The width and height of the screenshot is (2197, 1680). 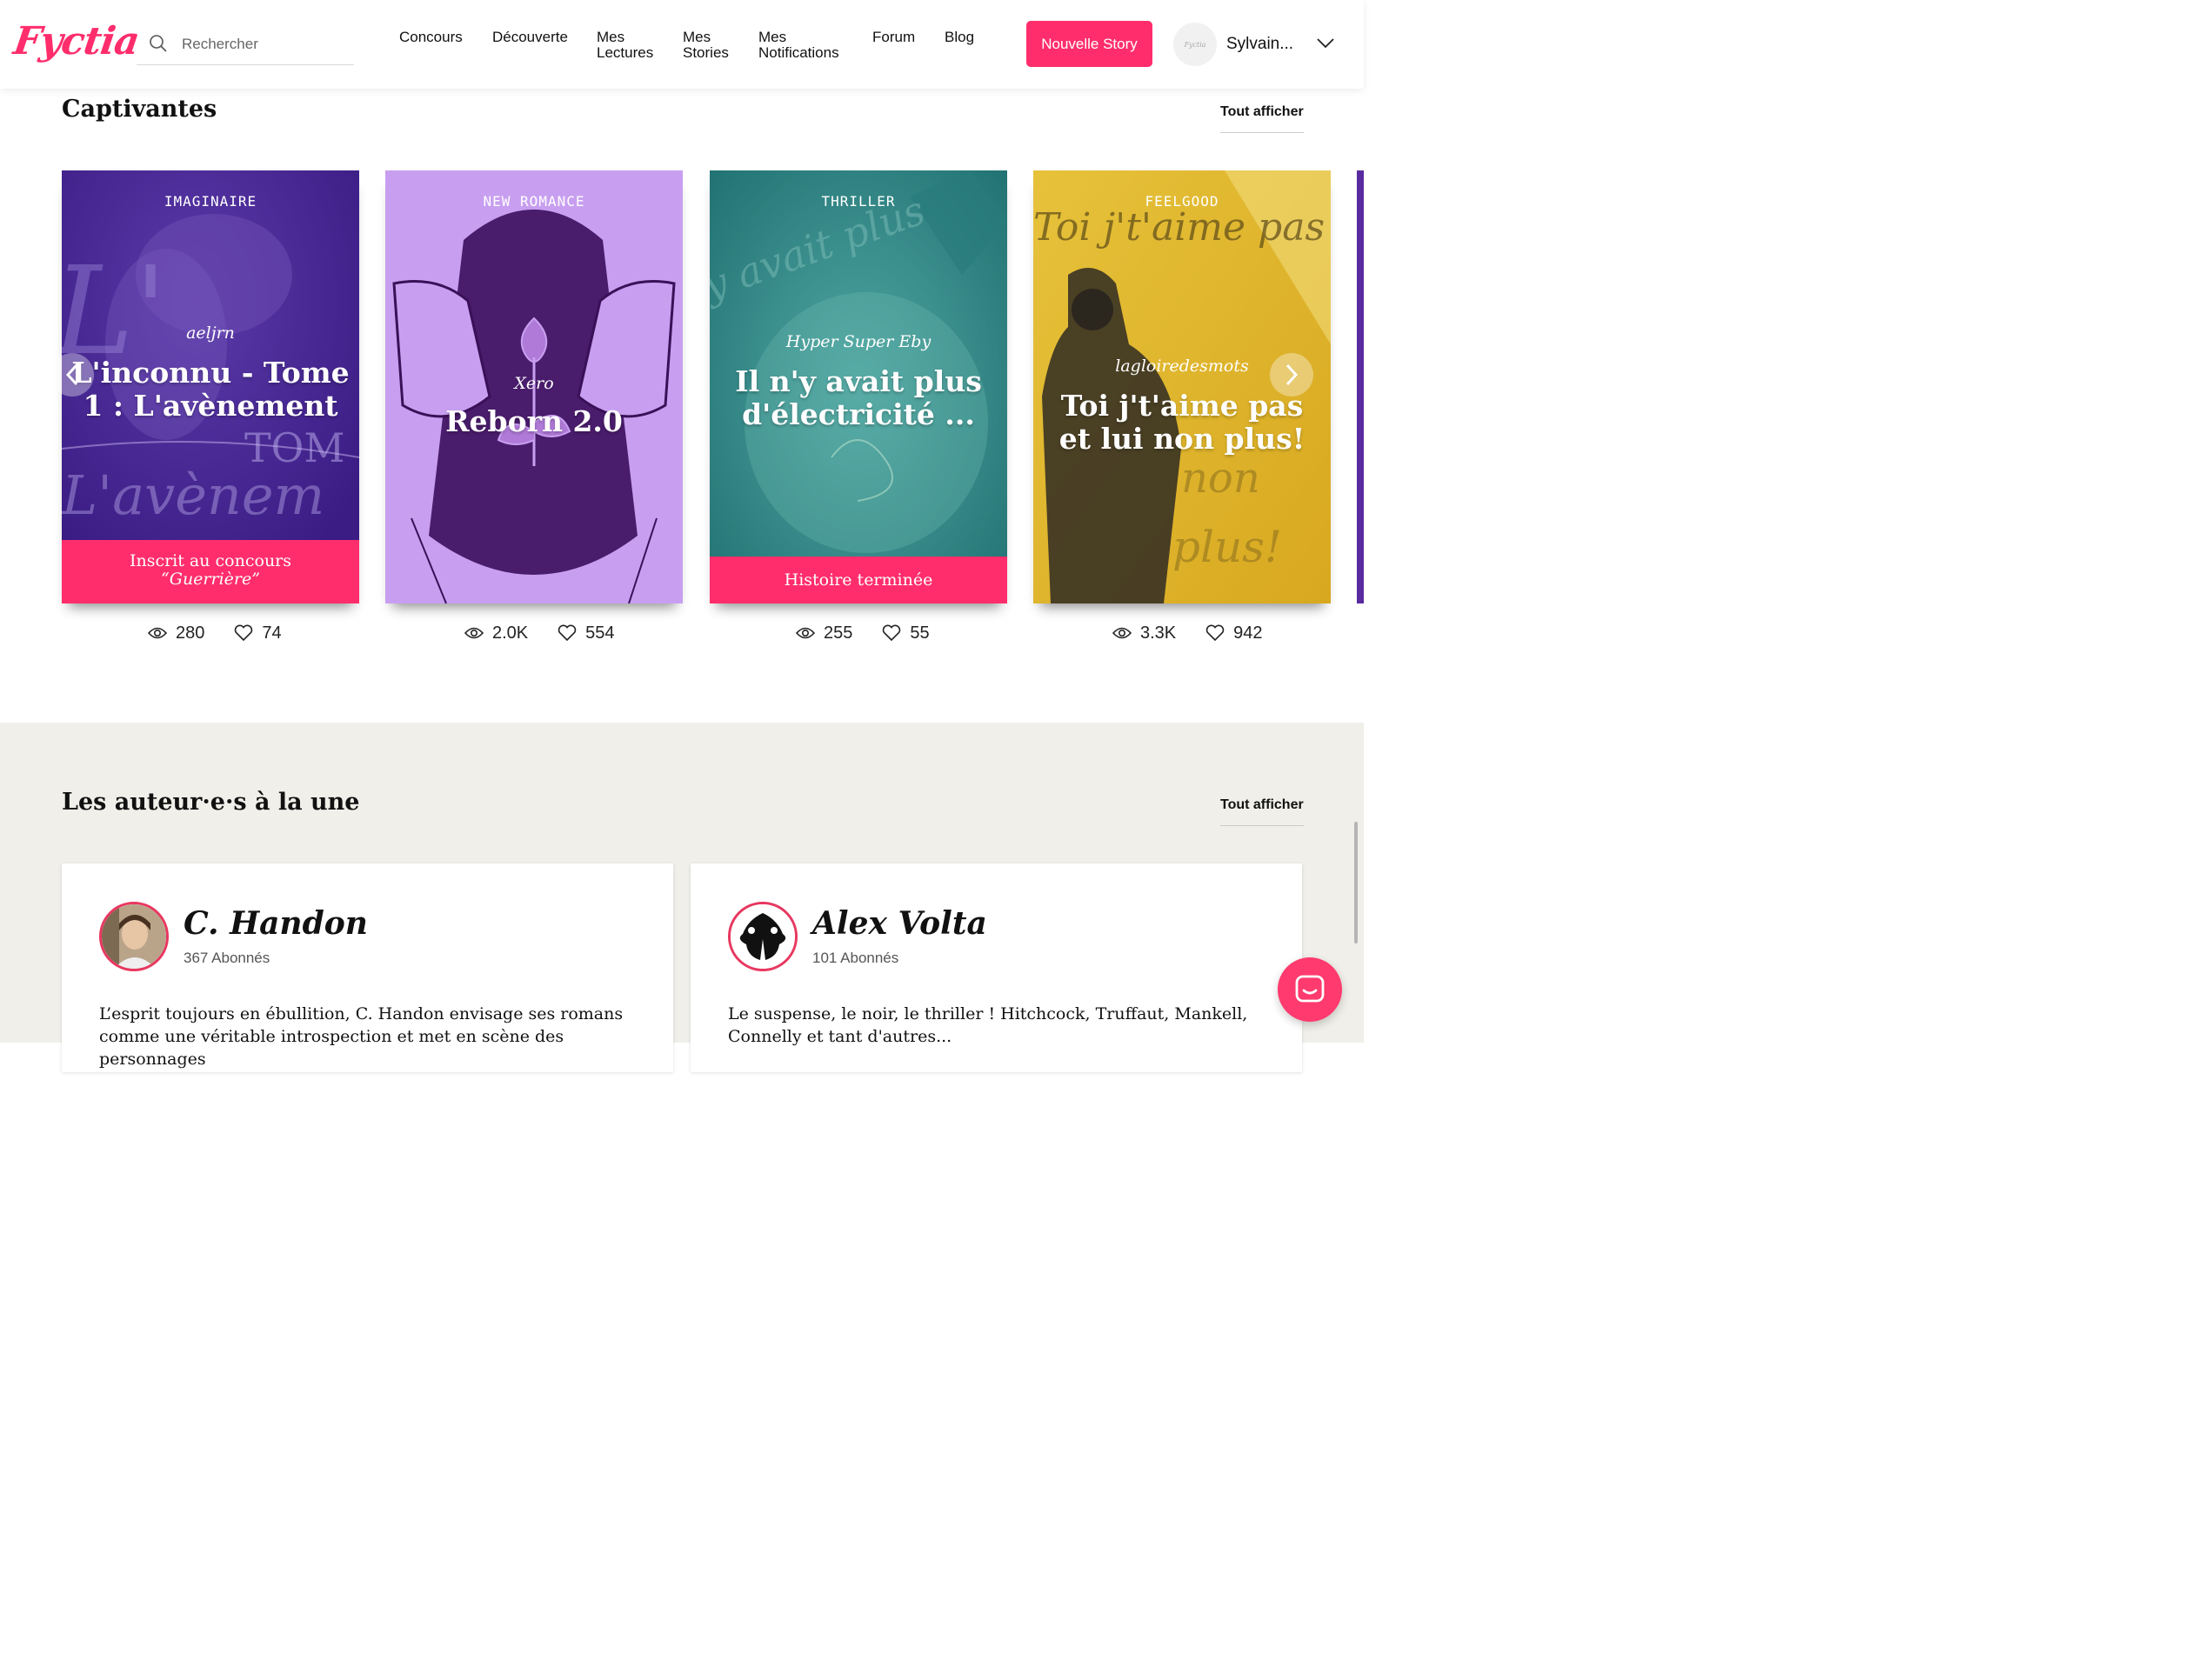 What do you see at coordinates (859, 580) in the screenshot?
I see `status-banner: Histoire terminée` at bounding box center [859, 580].